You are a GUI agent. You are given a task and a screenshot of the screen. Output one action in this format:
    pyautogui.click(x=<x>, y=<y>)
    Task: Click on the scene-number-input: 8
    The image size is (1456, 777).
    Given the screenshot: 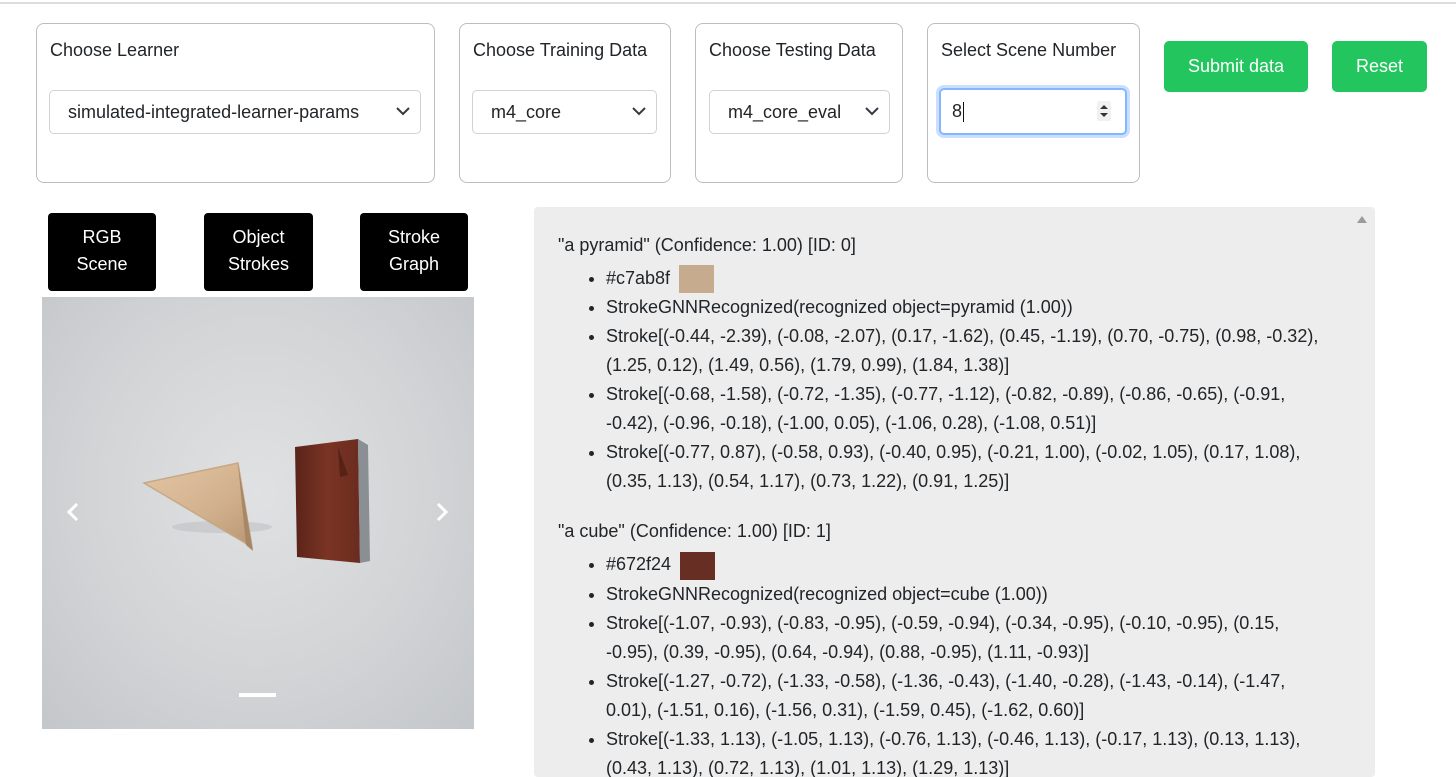 What is the action you would take?
    pyautogui.click(x=1033, y=111)
    